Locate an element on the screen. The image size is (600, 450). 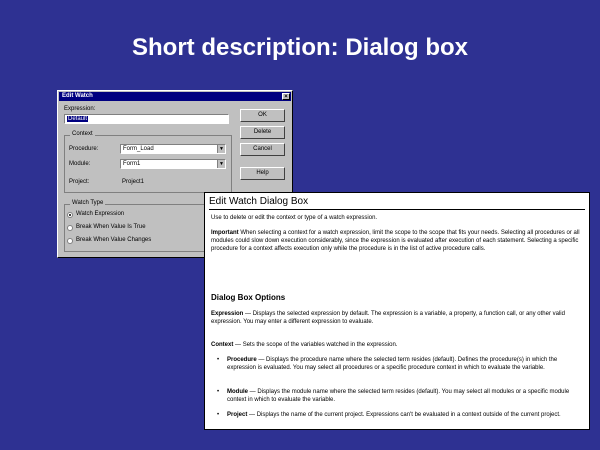
help-button: Help is located at coordinates (262, 173).